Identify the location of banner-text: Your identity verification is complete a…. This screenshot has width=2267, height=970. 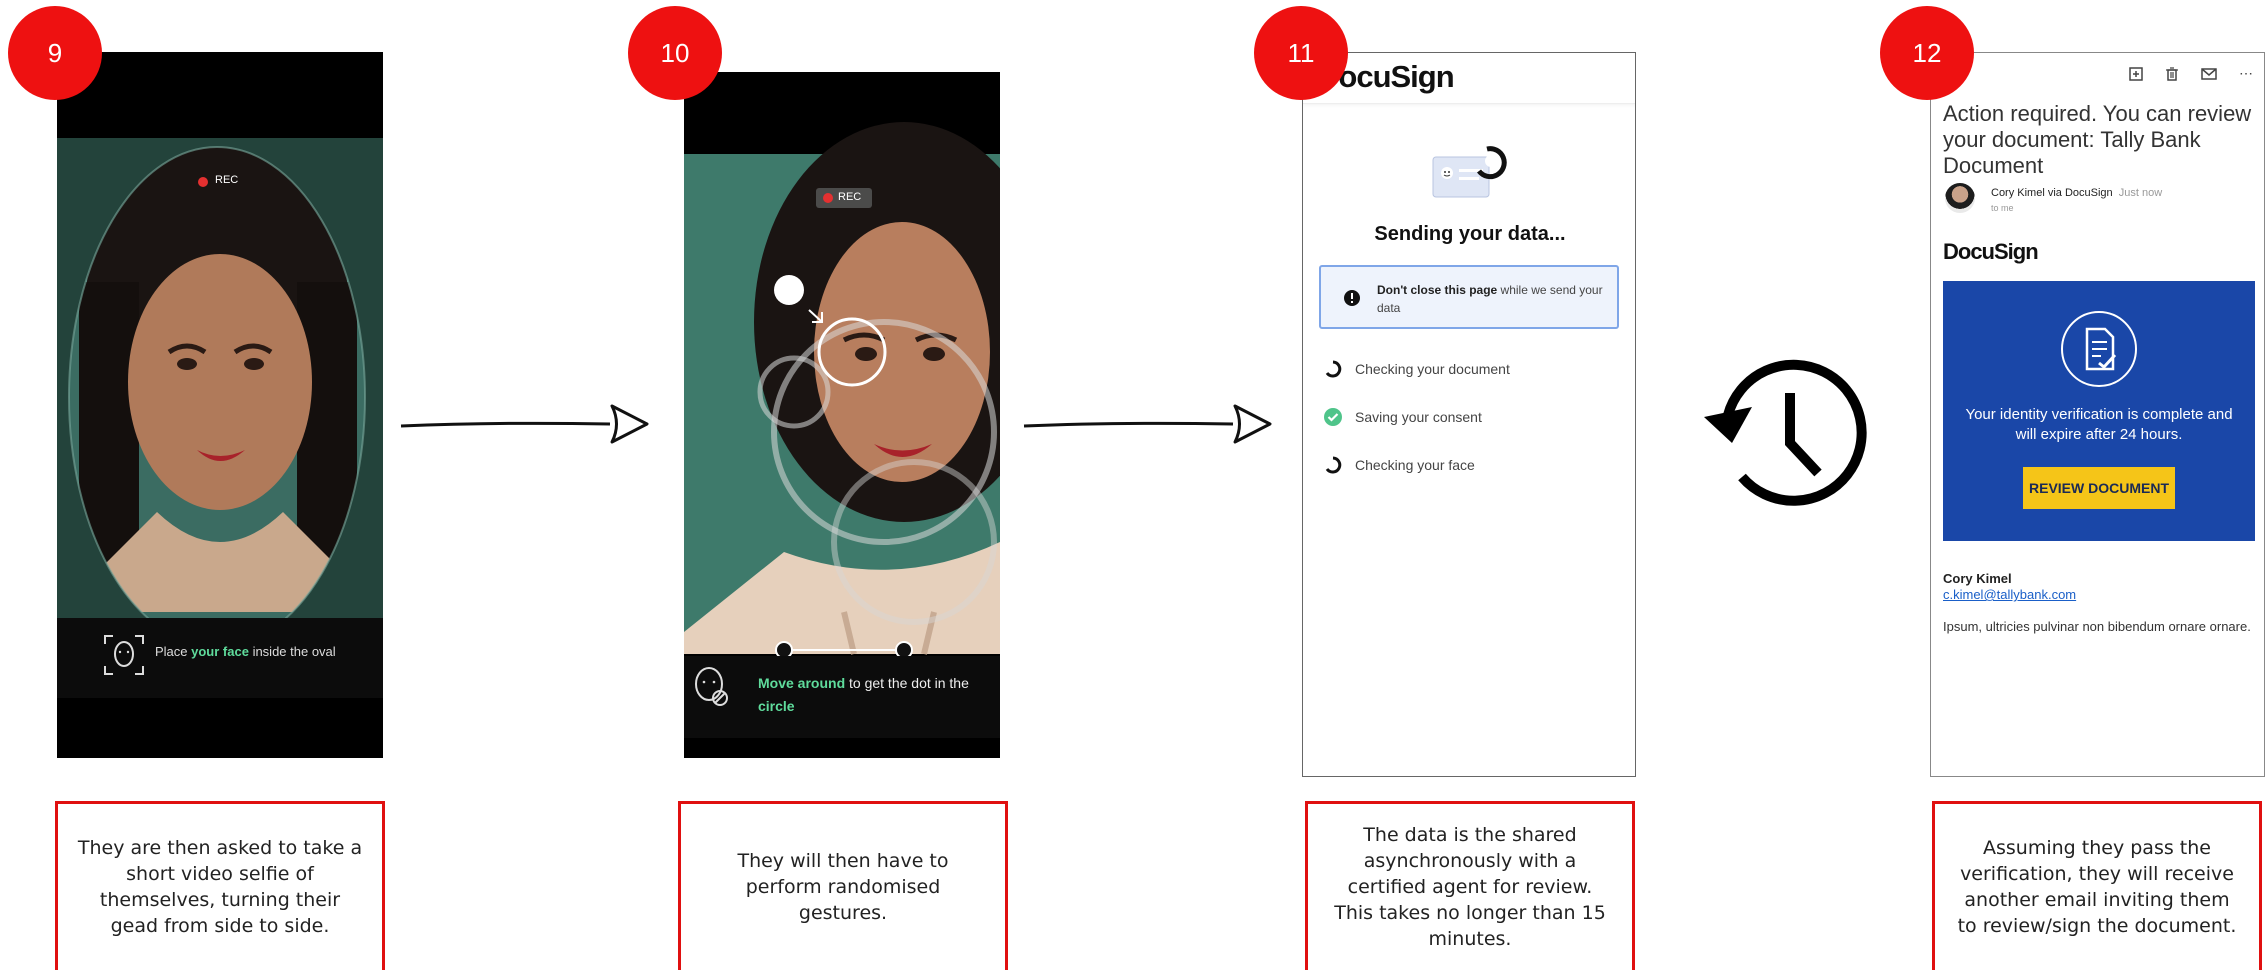
(2099, 424).